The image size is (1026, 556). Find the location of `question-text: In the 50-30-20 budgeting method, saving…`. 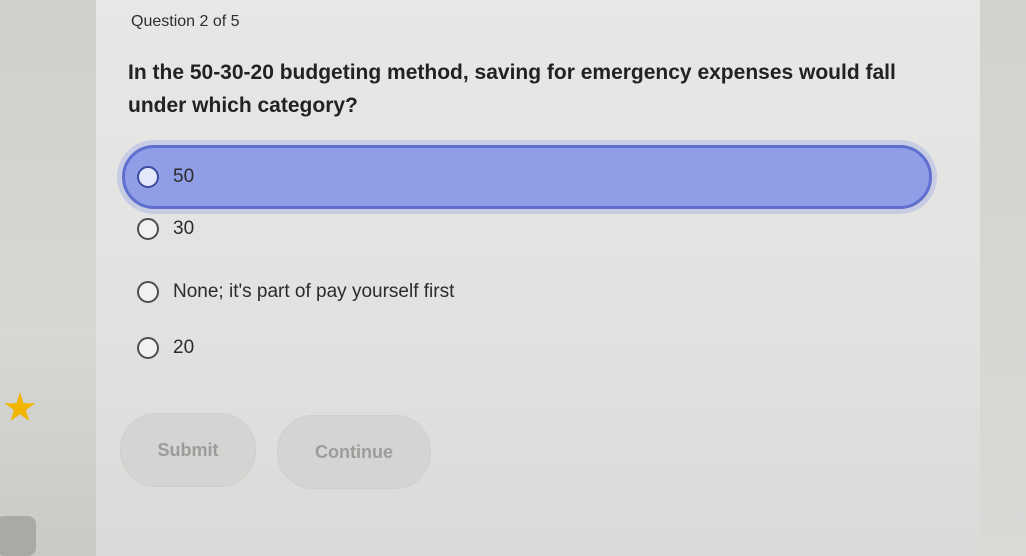

question-text: In the 50-30-20 budgeting method, saving… is located at coordinates (512, 89).